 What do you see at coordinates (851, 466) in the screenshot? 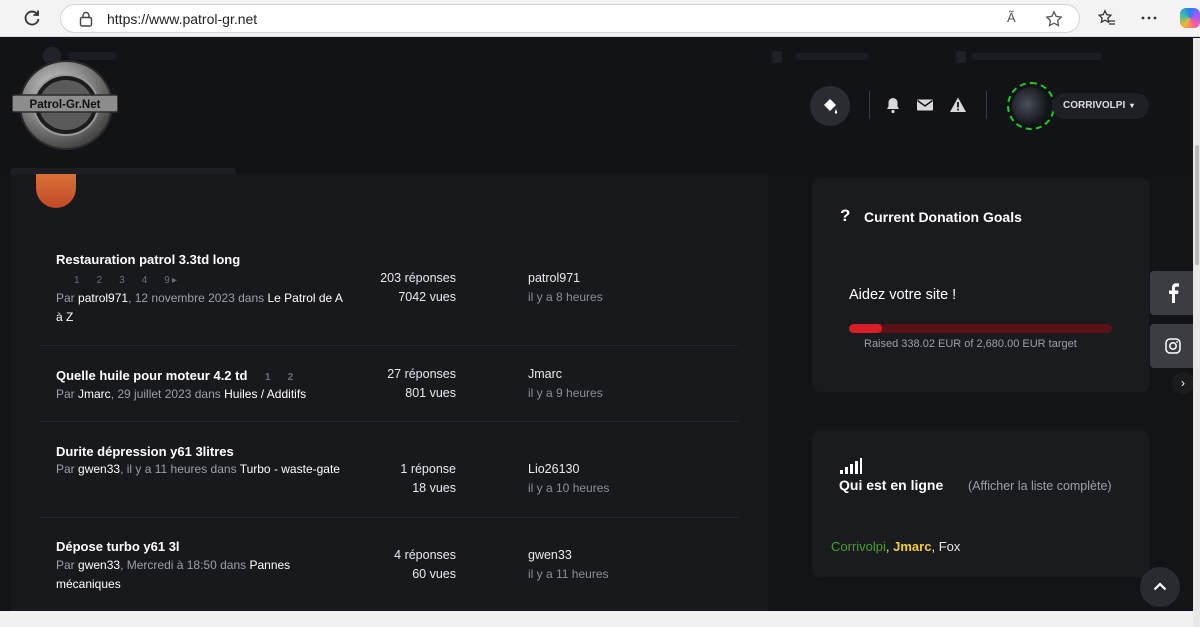
I see `signal-icon` at bounding box center [851, 466].